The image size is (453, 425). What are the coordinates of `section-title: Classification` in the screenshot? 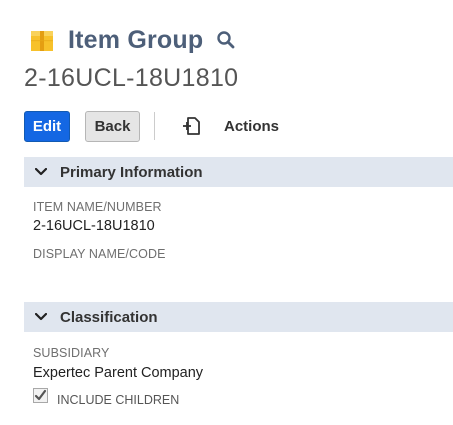 It's located at (109, 317).